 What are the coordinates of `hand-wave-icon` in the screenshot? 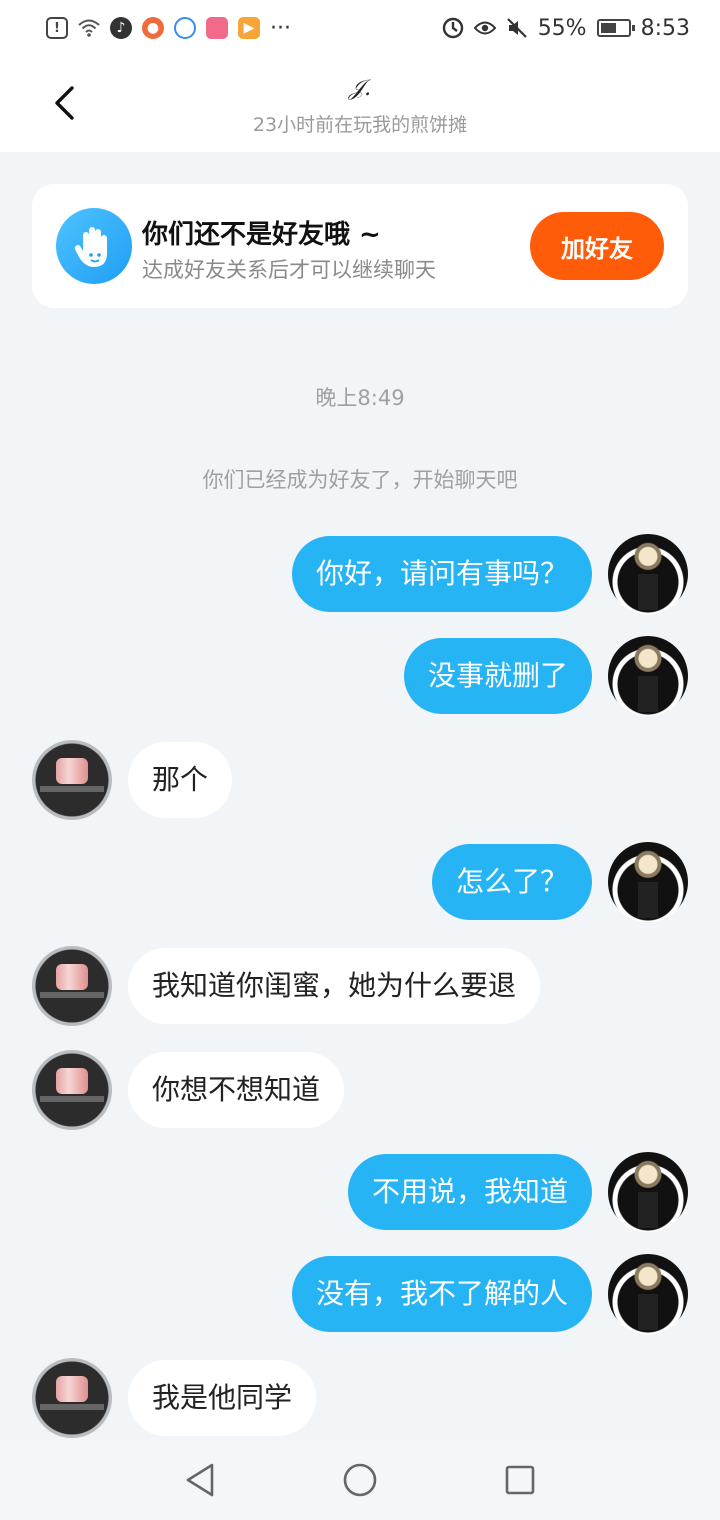 It's located at (94, 246).